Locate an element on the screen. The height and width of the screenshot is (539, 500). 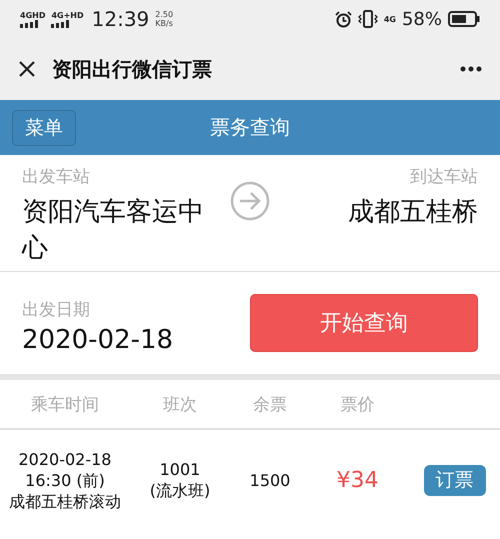
menu-button: 菜单 is located at coordinates (44, 128).